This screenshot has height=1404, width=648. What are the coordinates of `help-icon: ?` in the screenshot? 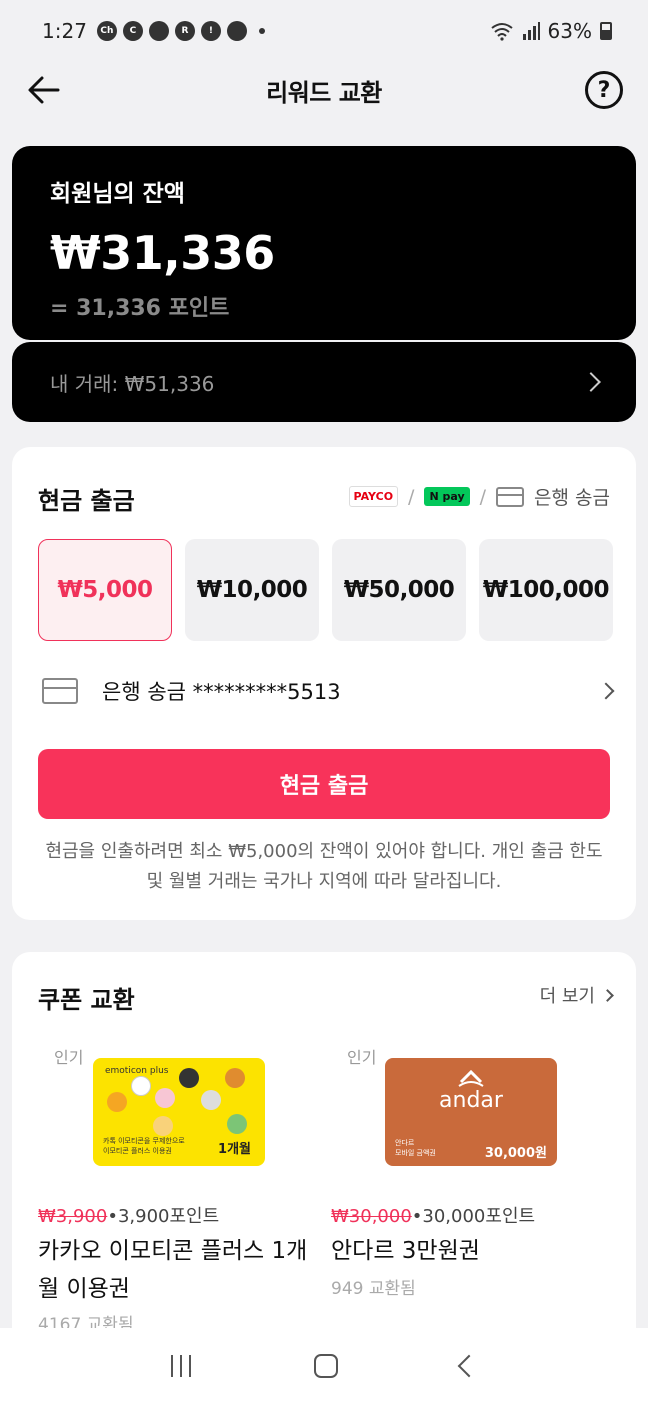 It's located at (604, 90).